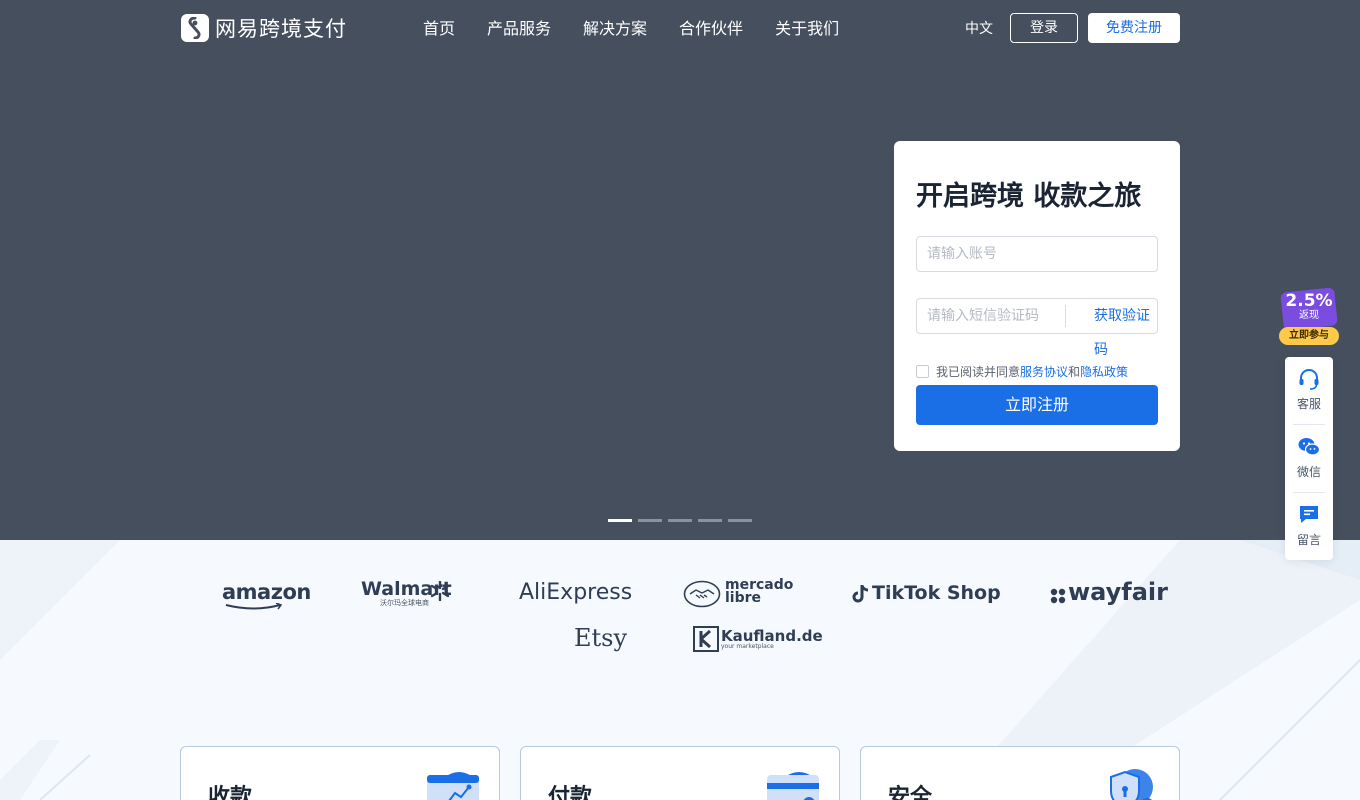  I want to click on sidebar-item-message: 留言, so click(1309, 523).